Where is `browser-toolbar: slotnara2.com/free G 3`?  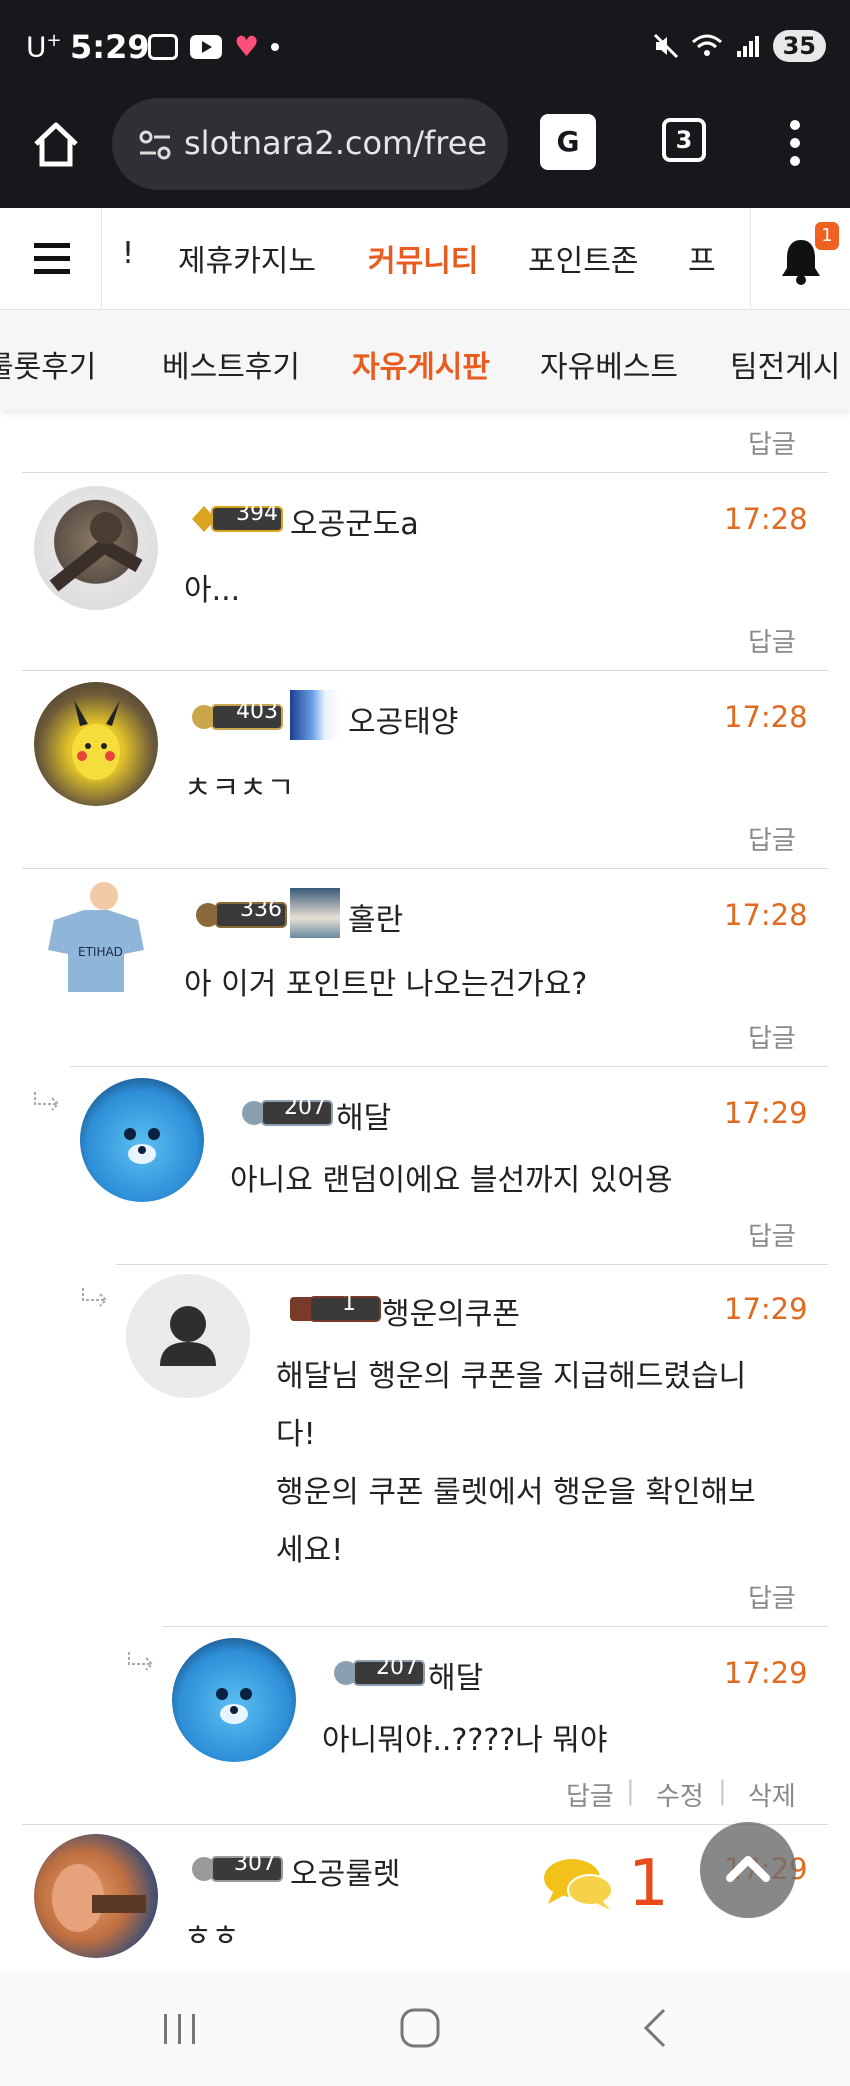
browser-toolbar: slotnara2.com/free G 3 is located at coordinates (425, 152).